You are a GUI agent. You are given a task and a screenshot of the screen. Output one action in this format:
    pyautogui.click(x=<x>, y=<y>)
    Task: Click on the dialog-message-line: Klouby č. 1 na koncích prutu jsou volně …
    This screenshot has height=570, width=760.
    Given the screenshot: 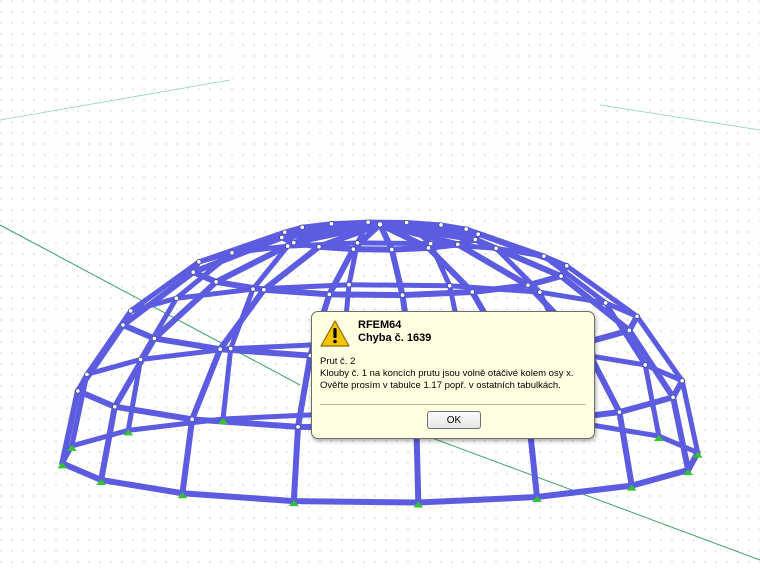 What is the action you would take?
    pyautogui.click(x=447, y=373)
    